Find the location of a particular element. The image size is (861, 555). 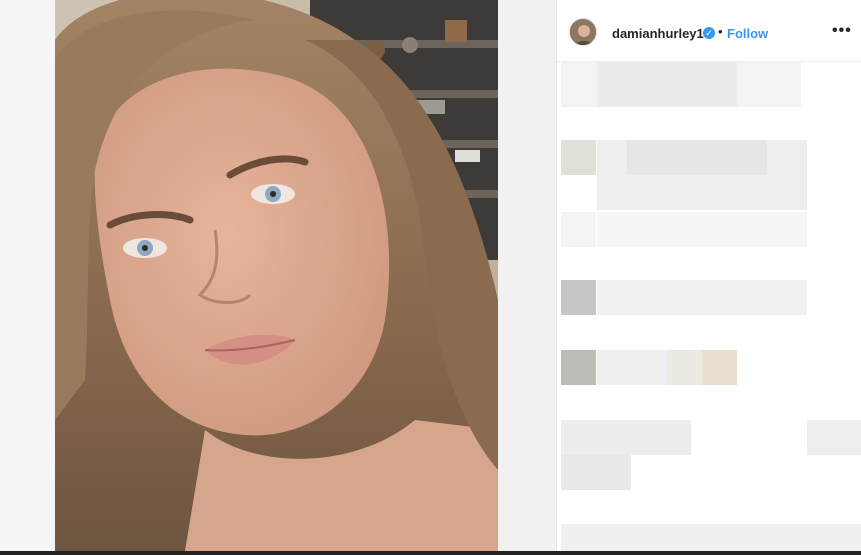

left-margin is located at coordinates (27, 277).